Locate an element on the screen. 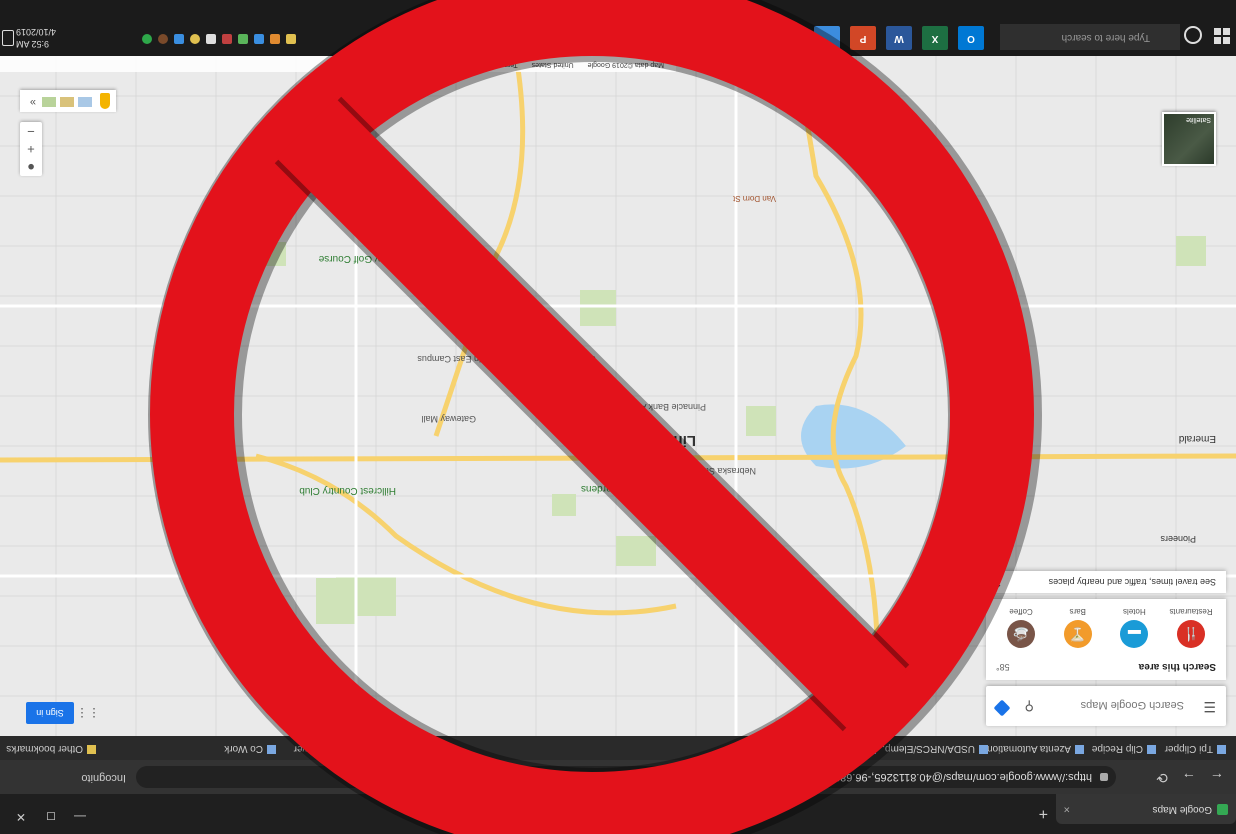 The image size is (1236, 834). category-coffee: ☕ Coffee is located at coordinates (1021, 627).